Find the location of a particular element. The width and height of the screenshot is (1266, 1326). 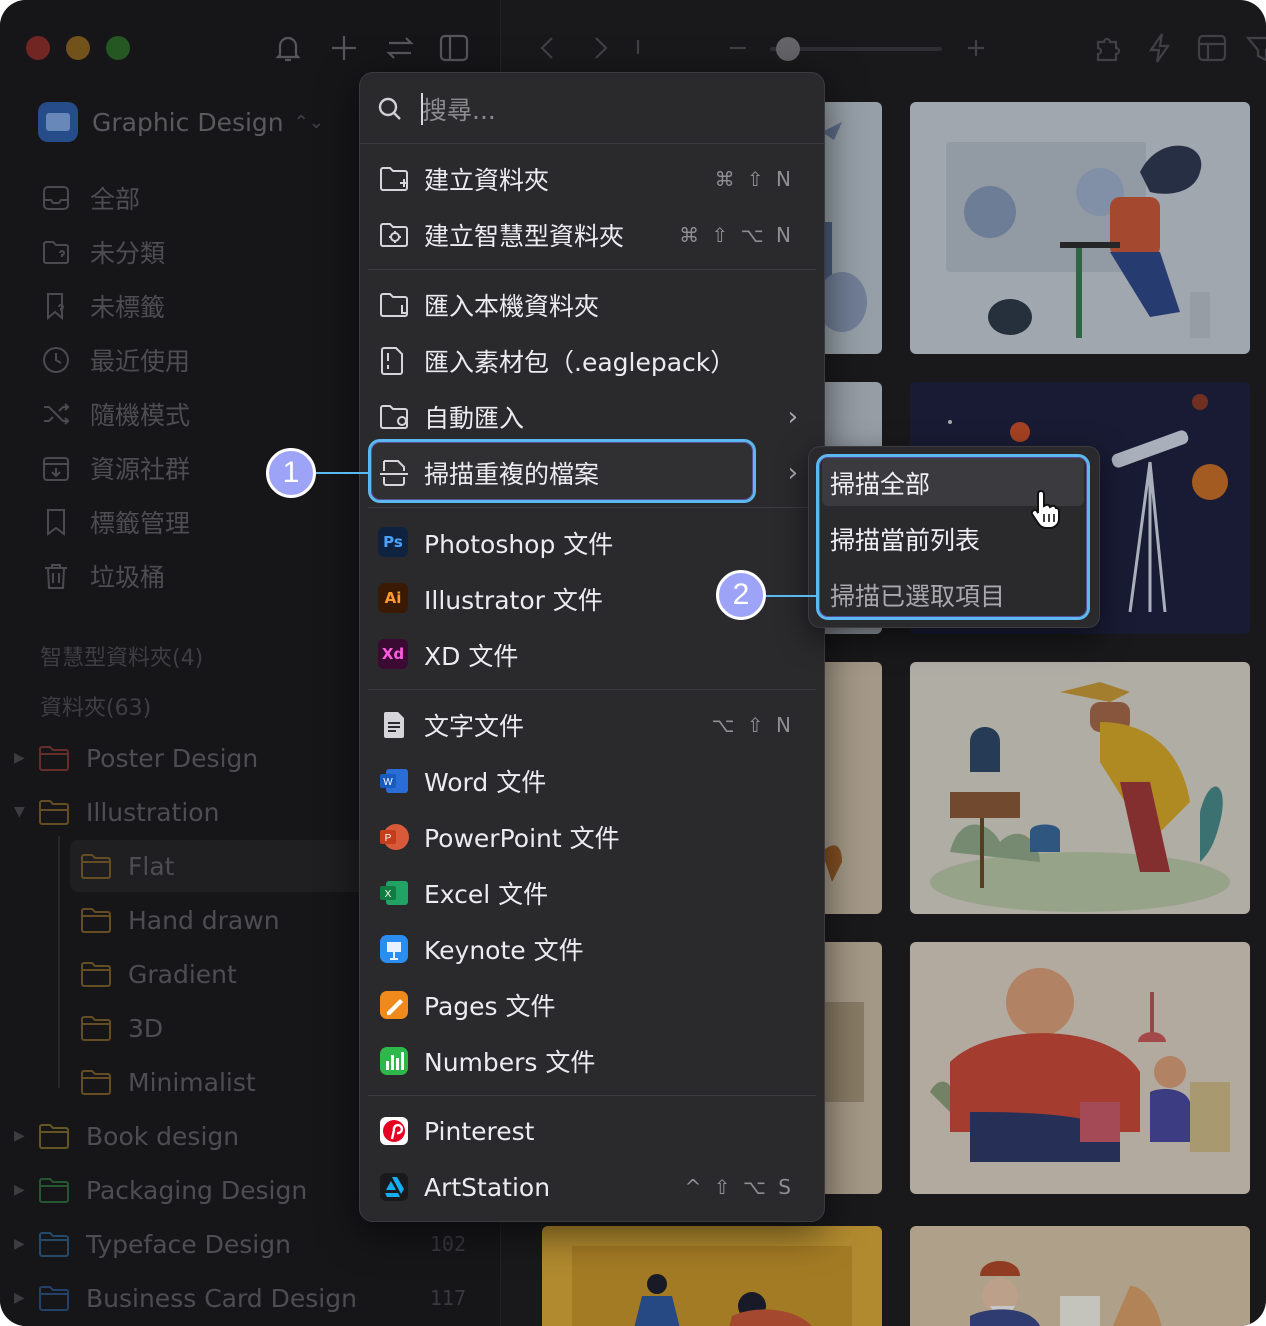

menu-item-photoshop: Ps Photoshop 文件 is located at coordinates (592, 543).